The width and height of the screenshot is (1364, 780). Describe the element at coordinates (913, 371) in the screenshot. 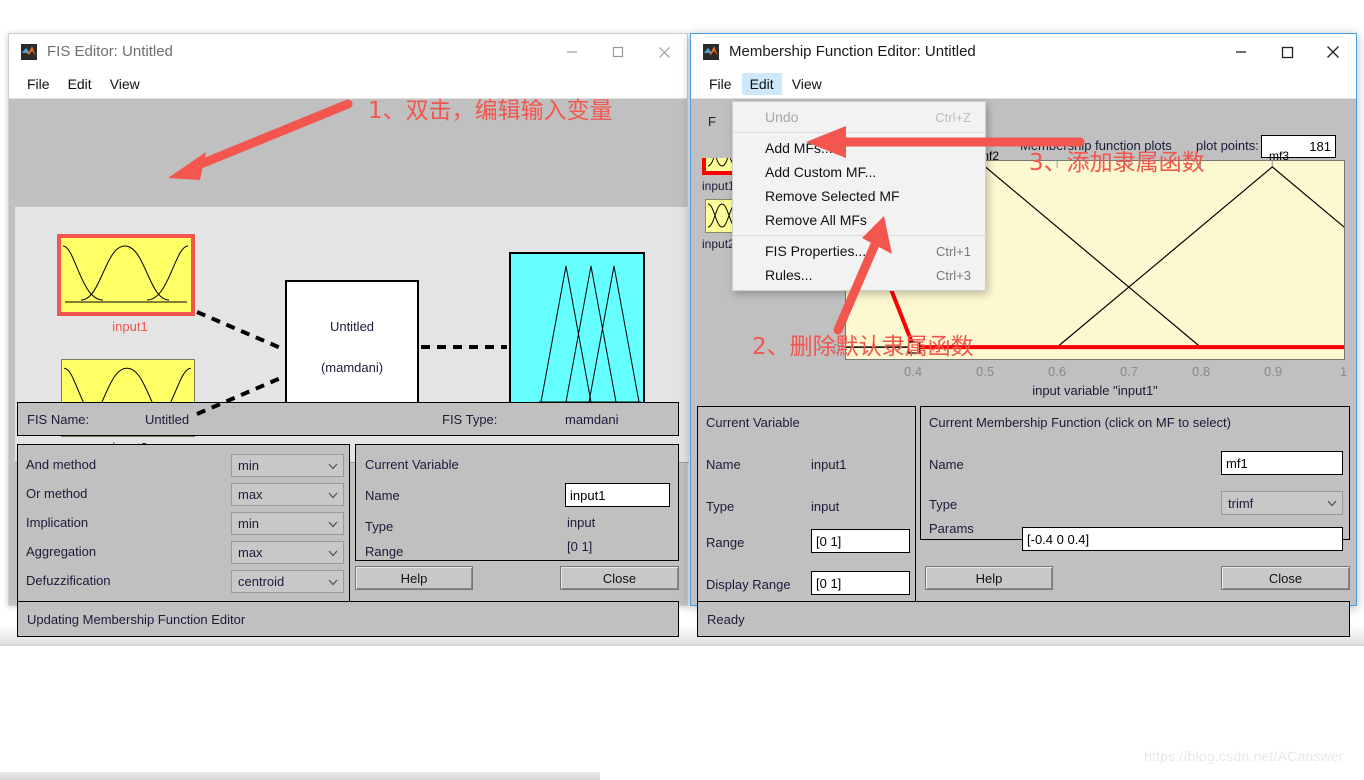

I see `x-tick-0: 0.4` at that location.